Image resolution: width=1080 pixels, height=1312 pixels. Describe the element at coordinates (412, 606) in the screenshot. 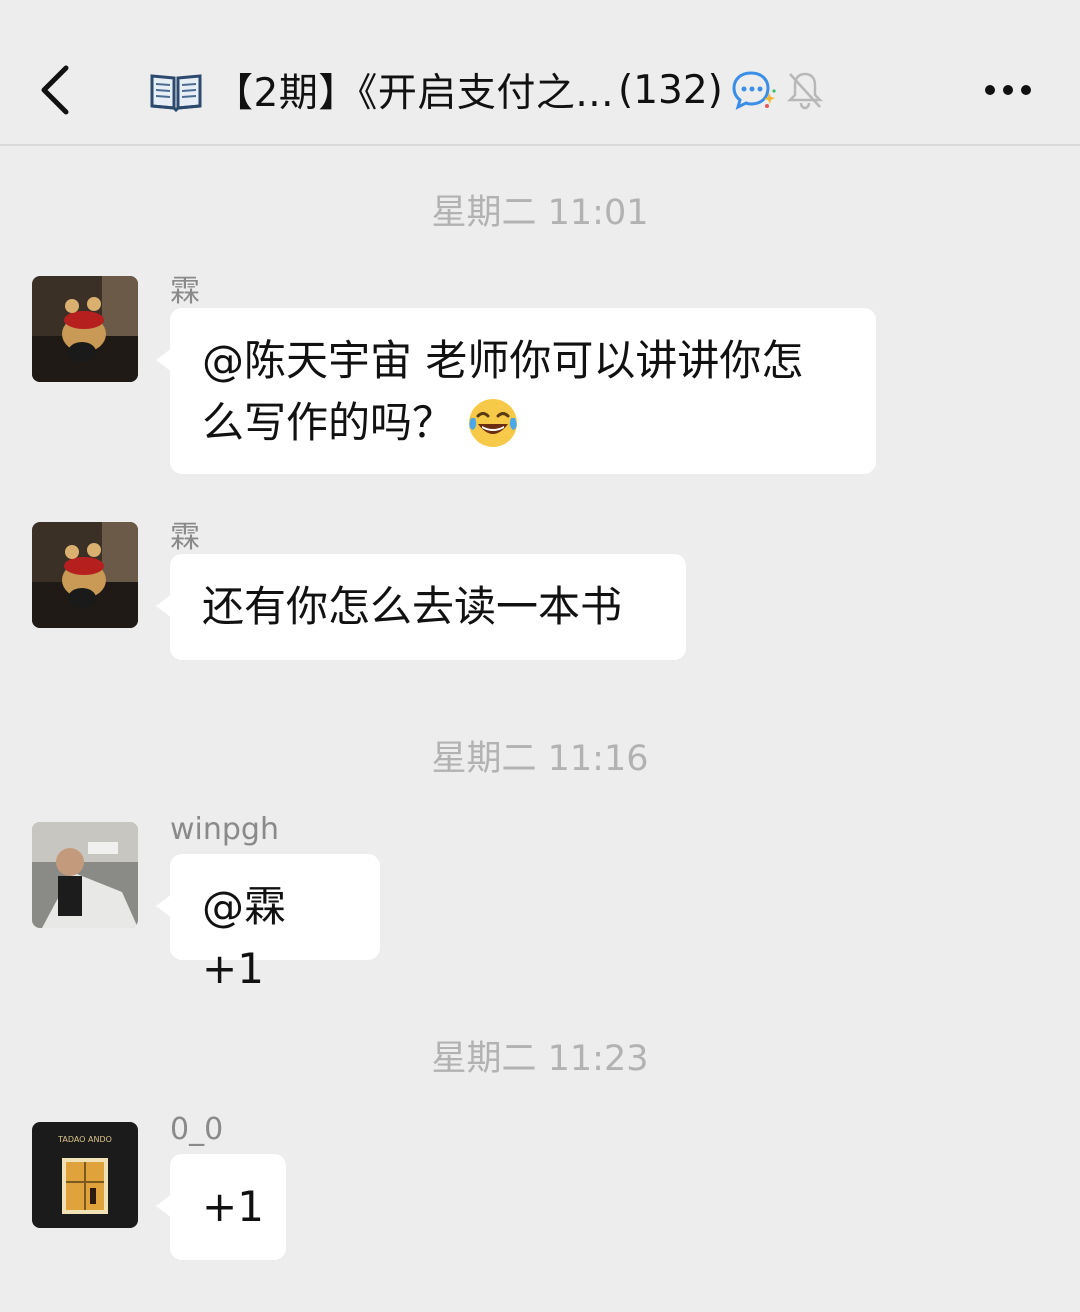

I see `message-text: 还有你怎么去读一本书` at that location.